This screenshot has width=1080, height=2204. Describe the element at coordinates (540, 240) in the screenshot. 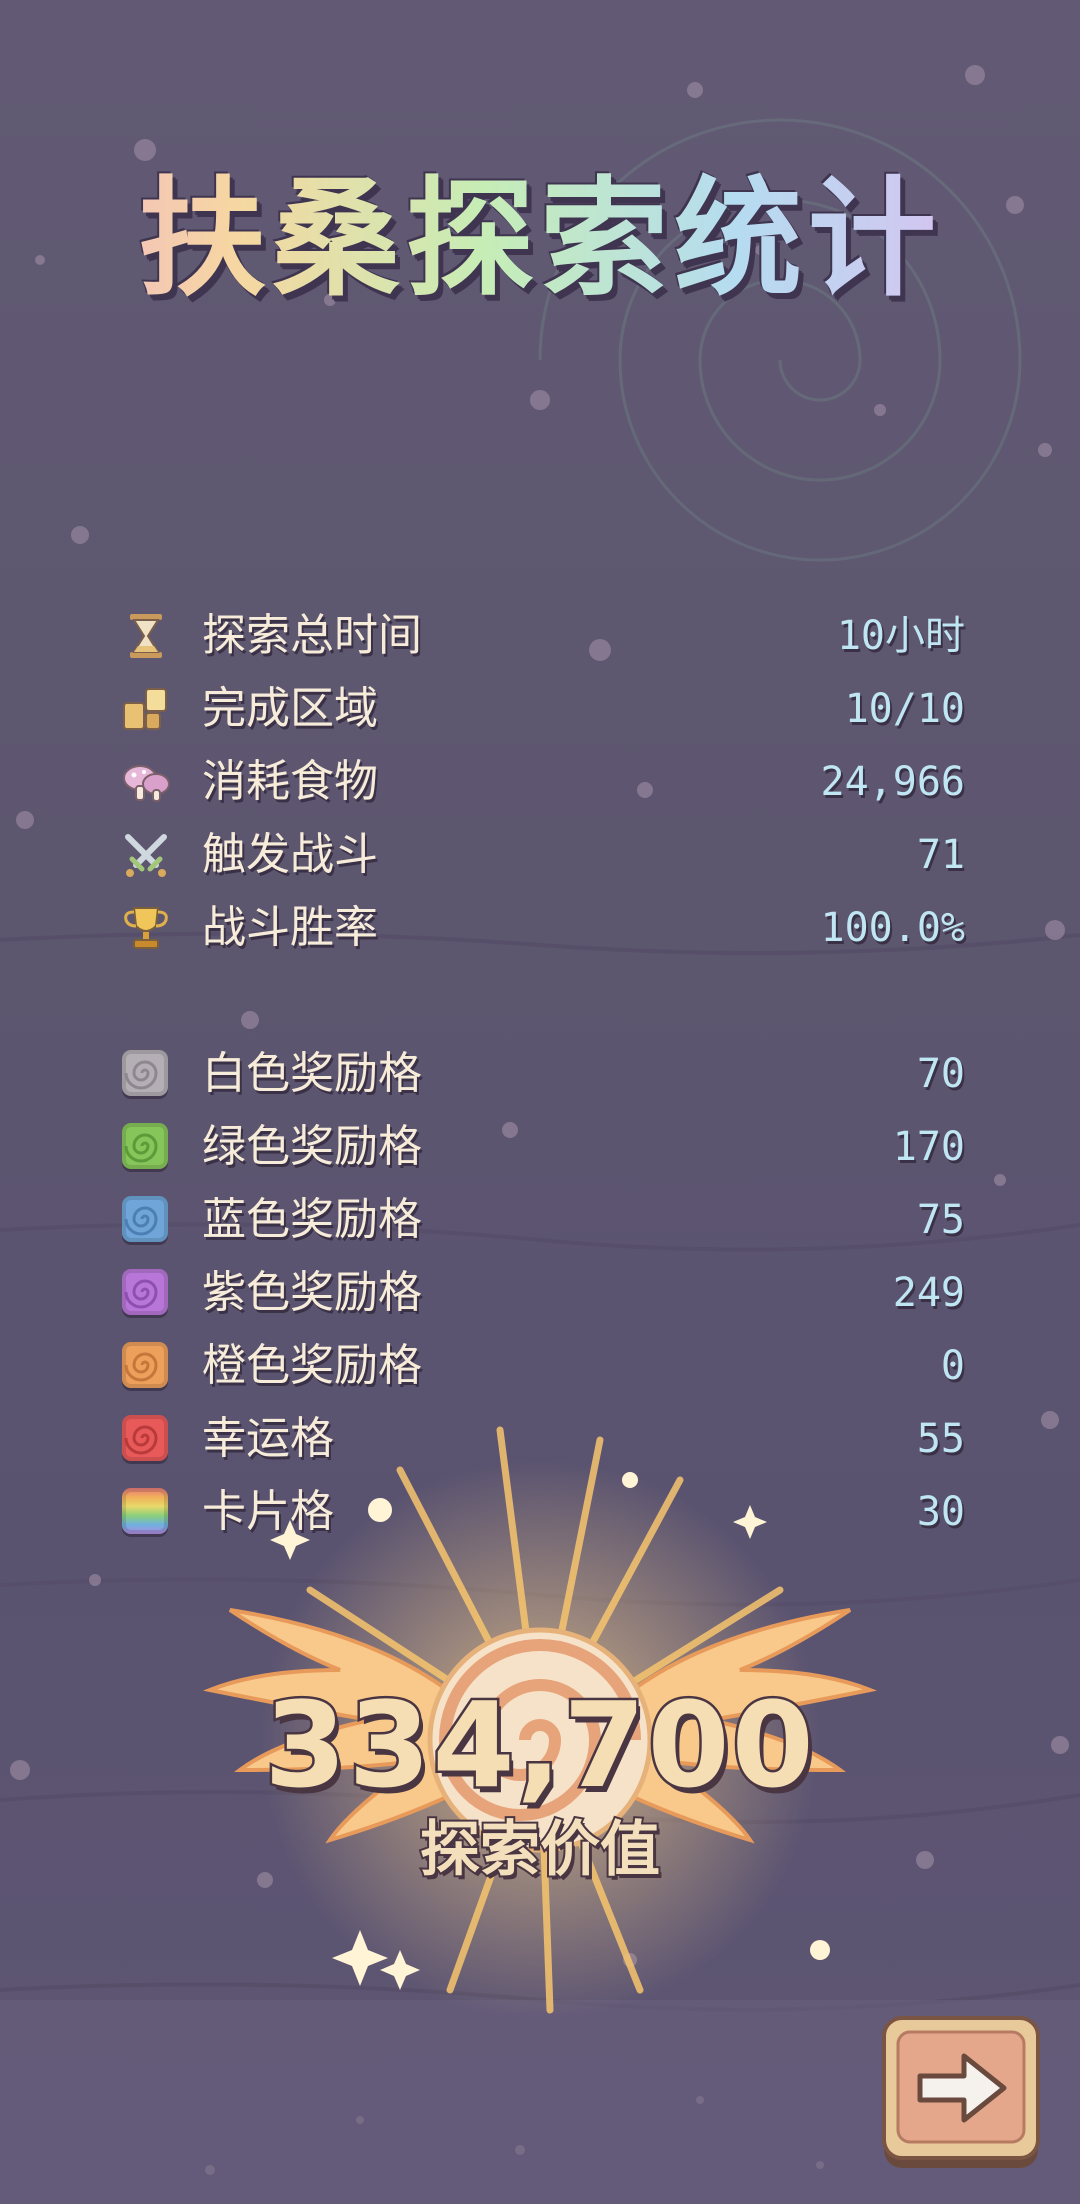

I see `page-title: 扶桑探索统计` at that location.